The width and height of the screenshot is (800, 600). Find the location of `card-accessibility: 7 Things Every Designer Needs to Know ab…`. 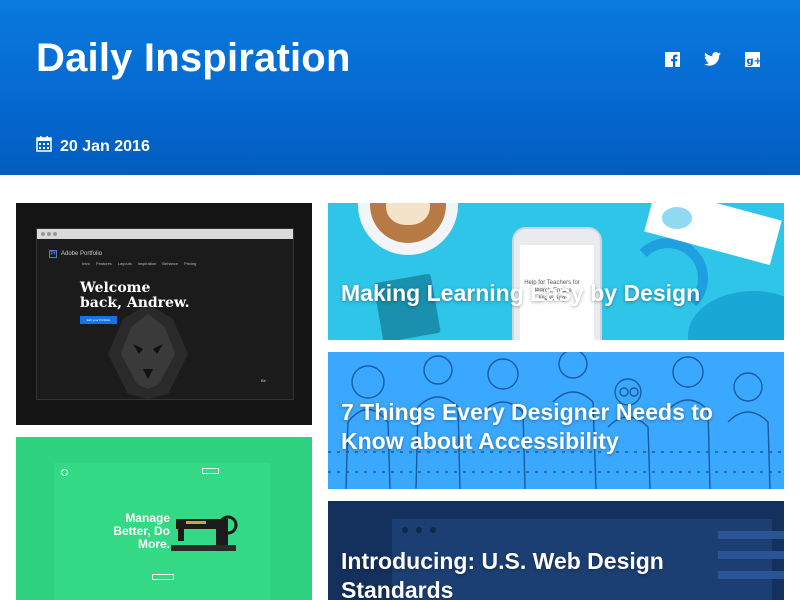

card-accessibility: 7 Things Every Designer Needs to Know ab… is located at coordinates (556, 420).